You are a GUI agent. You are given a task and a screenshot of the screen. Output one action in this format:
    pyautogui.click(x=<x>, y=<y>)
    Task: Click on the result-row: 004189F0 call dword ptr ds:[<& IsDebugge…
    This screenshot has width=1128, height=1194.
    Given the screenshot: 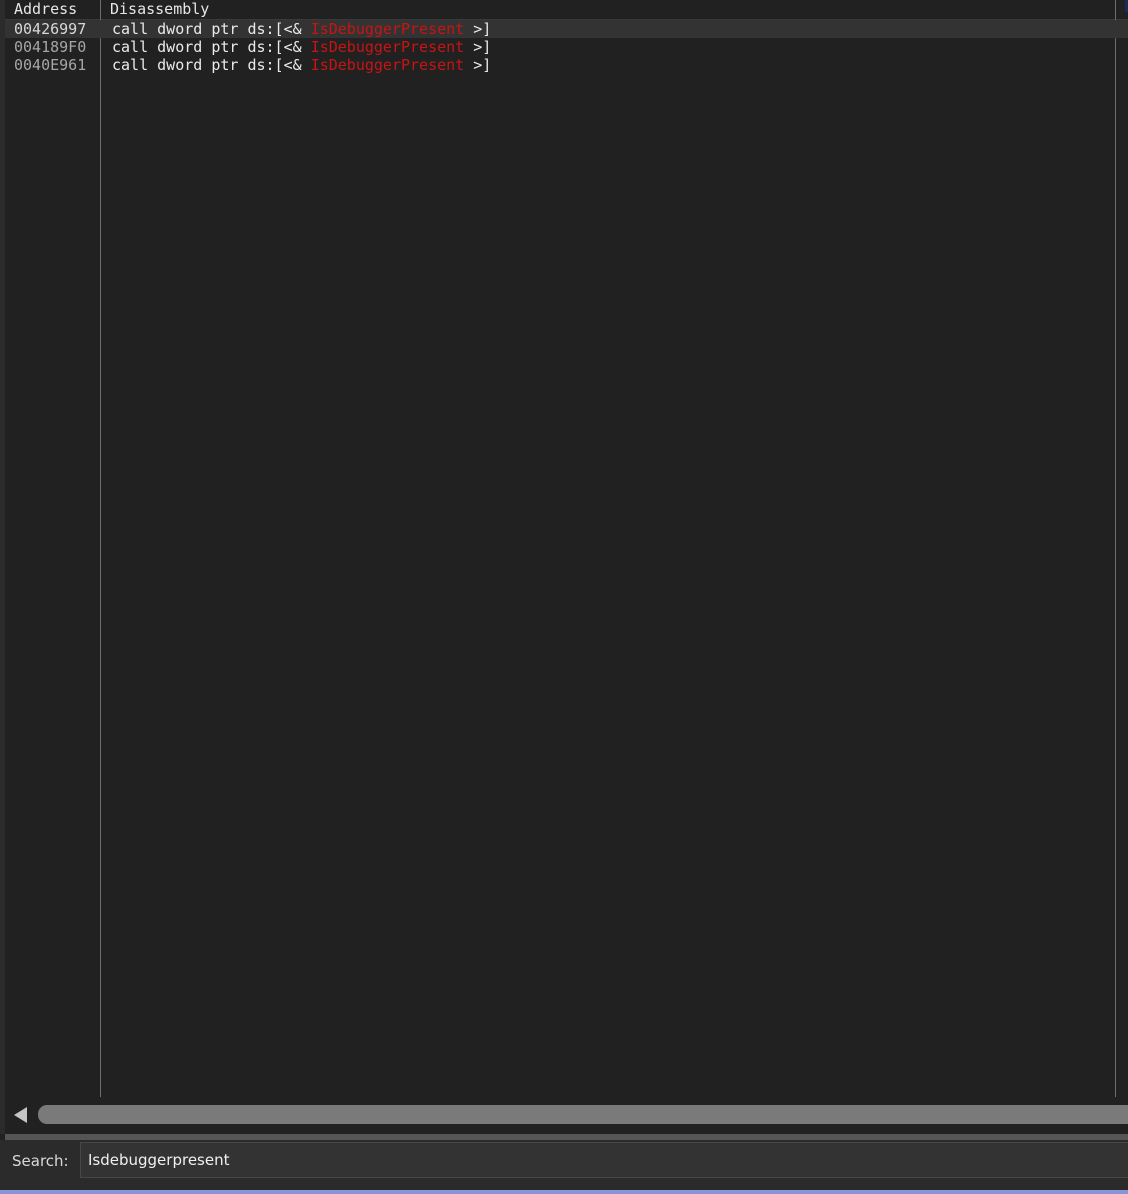 What is the action you would take?
    pyautogui.click(x=566, y=47)
    